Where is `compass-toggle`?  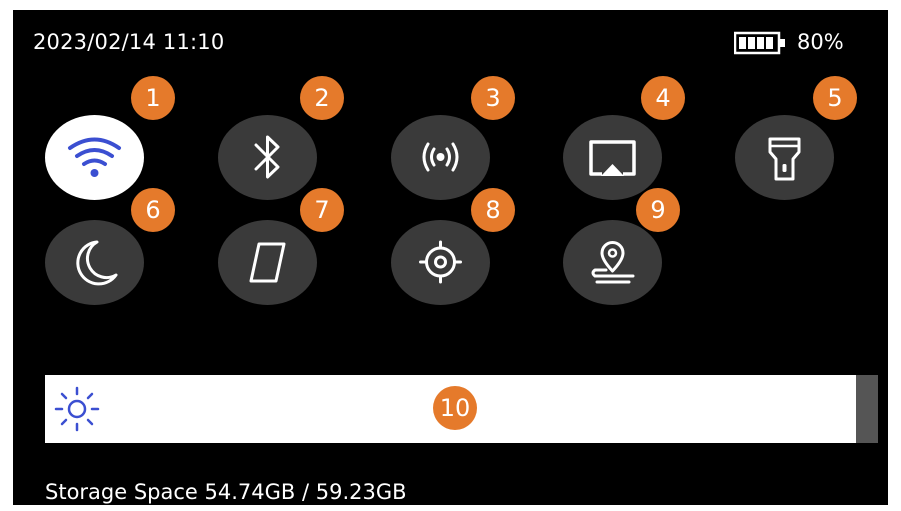
compass-toggle is located at coordinates (267, 262).